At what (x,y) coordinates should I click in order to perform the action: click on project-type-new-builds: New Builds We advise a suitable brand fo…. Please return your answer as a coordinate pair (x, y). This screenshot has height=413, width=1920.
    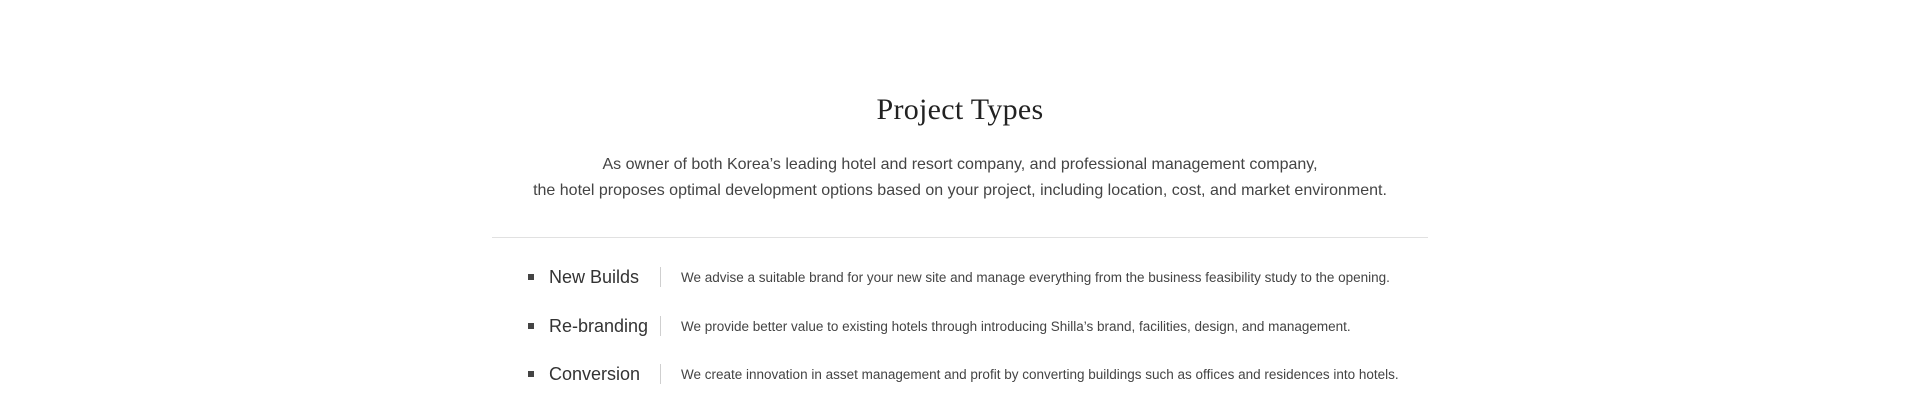
    Looking at the image, I should click on (978, 277).